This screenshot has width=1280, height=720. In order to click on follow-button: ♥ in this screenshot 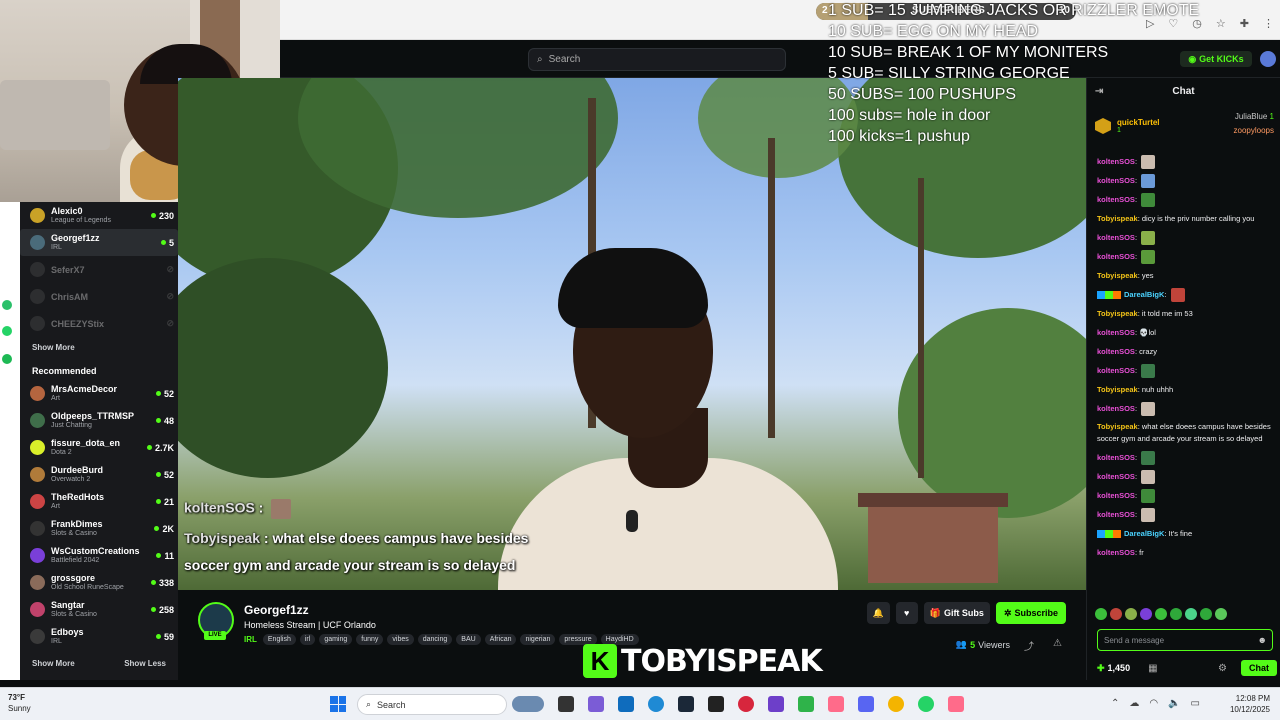, I will do `click(906, 613)`.